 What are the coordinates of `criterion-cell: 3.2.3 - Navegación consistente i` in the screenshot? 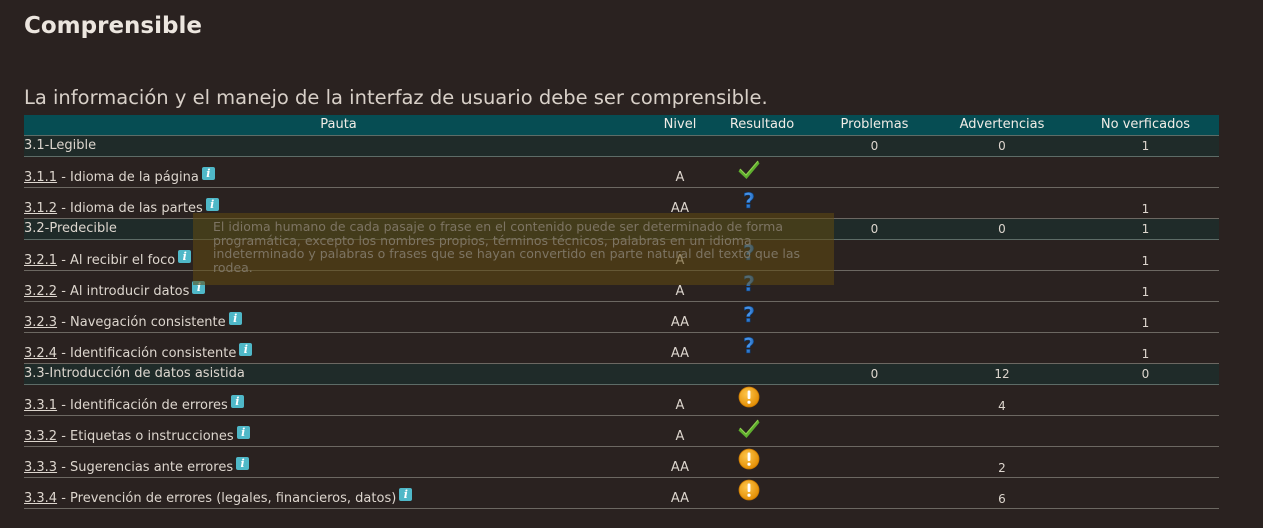 It's located at (338, 317).